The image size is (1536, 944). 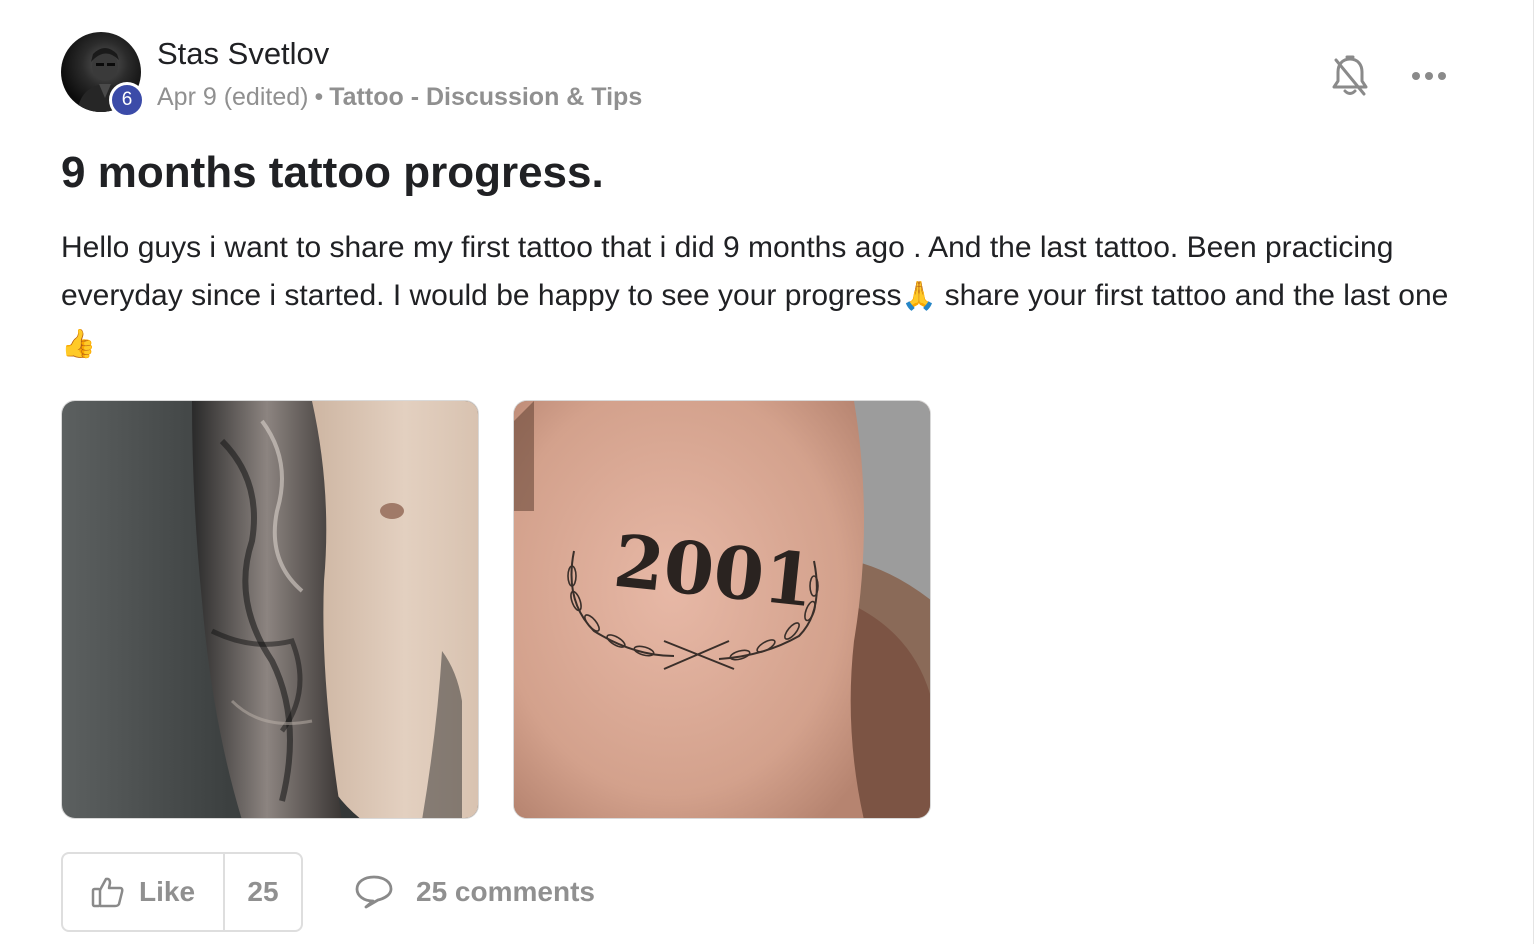 I want to click on category-link: Tattoo - Discussion & Tips, so click(x=485, y=97).